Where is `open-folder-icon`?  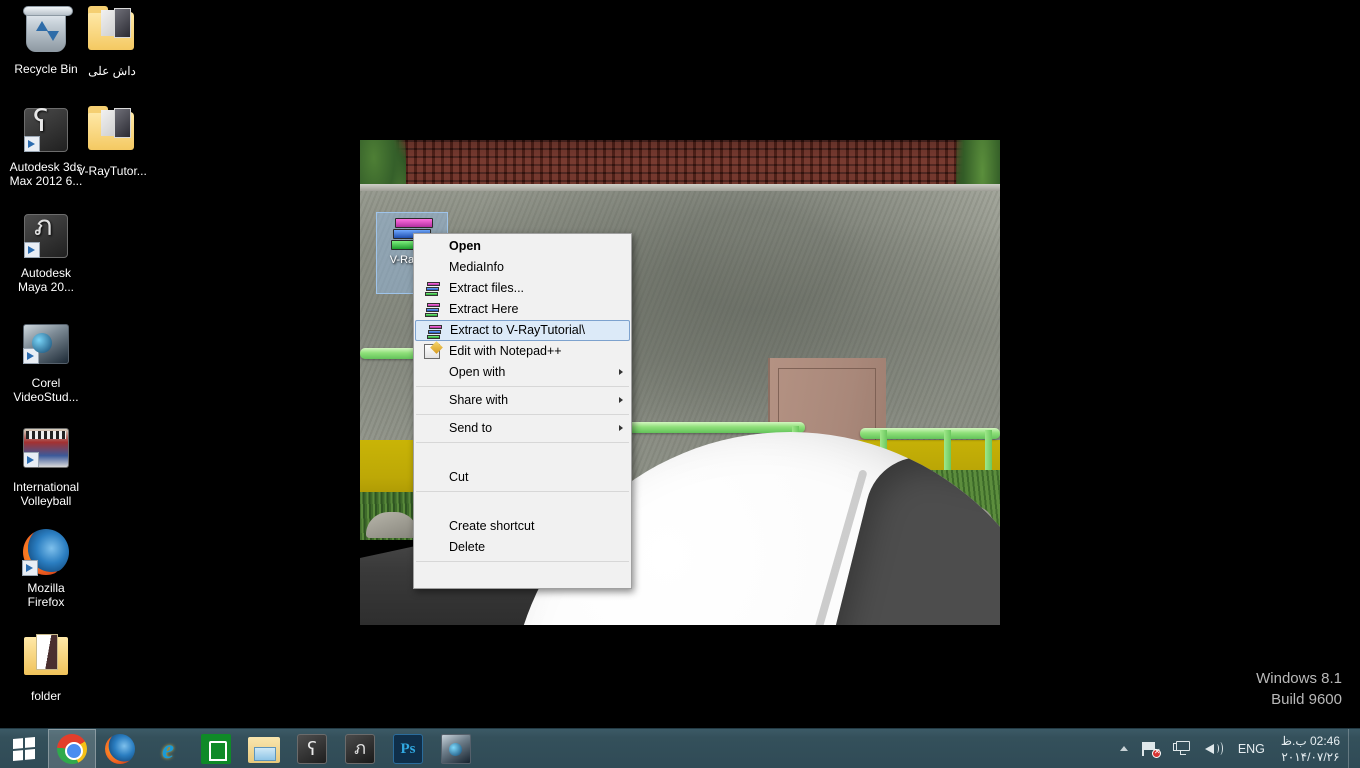 open-folder-icon is located at coordinates (46, 659).